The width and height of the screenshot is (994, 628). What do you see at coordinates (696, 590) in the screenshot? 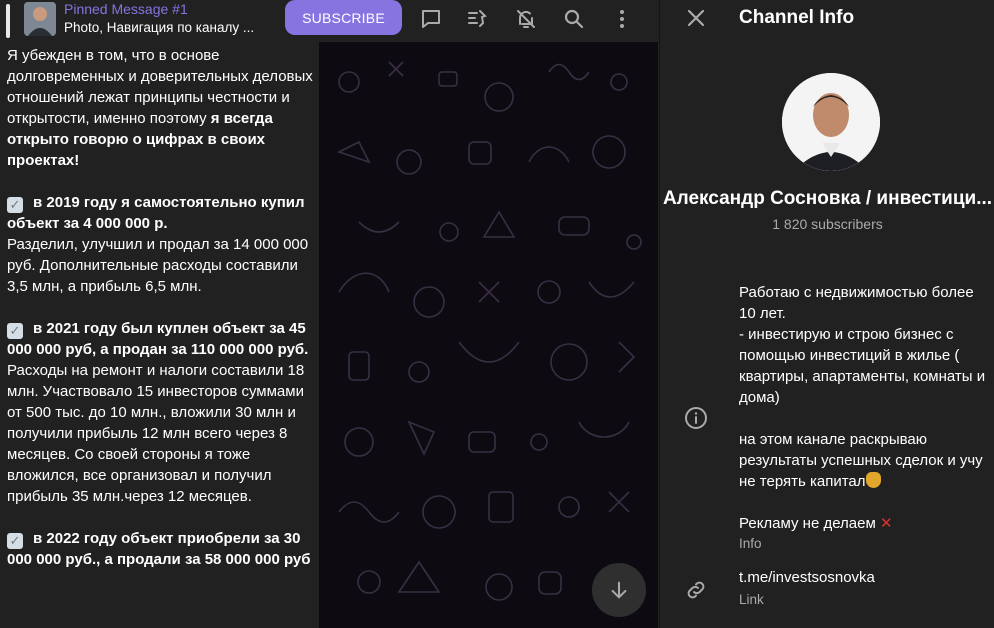
I see `link-icon` at bounding box center [696, 590].